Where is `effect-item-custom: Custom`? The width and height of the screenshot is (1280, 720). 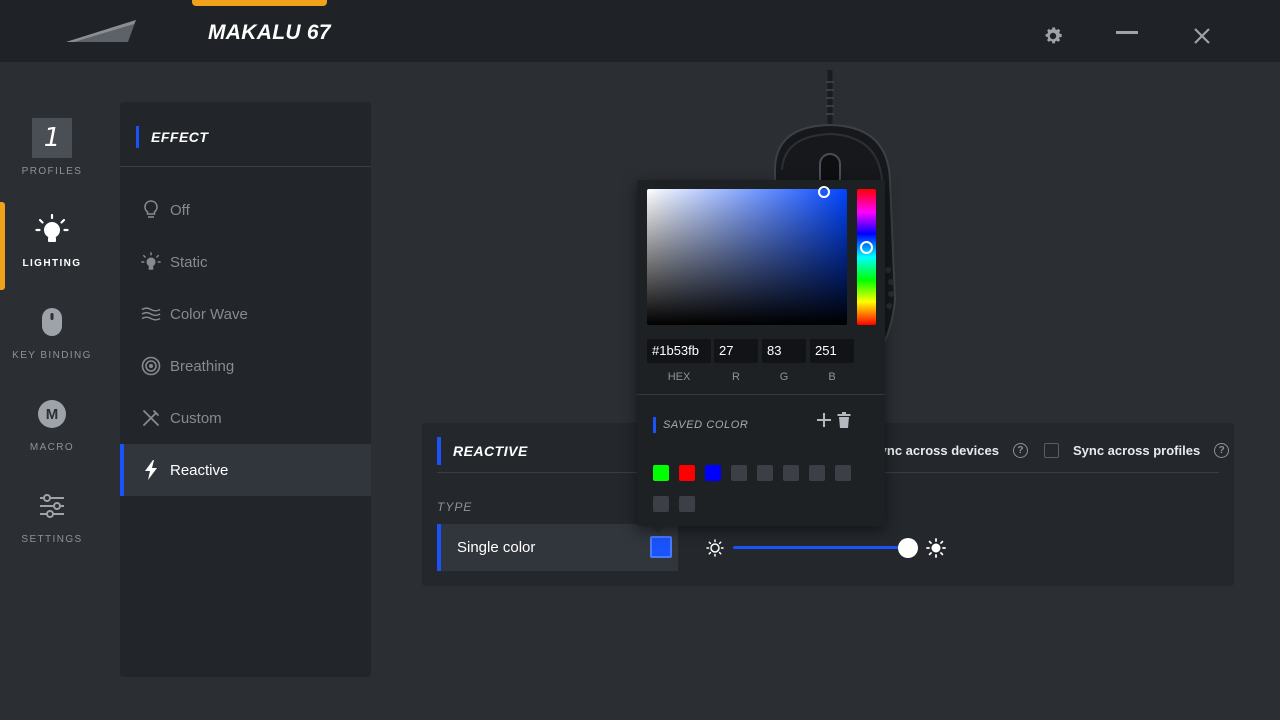
effect-item-custom: Custom is located at coordinates (245, 418).